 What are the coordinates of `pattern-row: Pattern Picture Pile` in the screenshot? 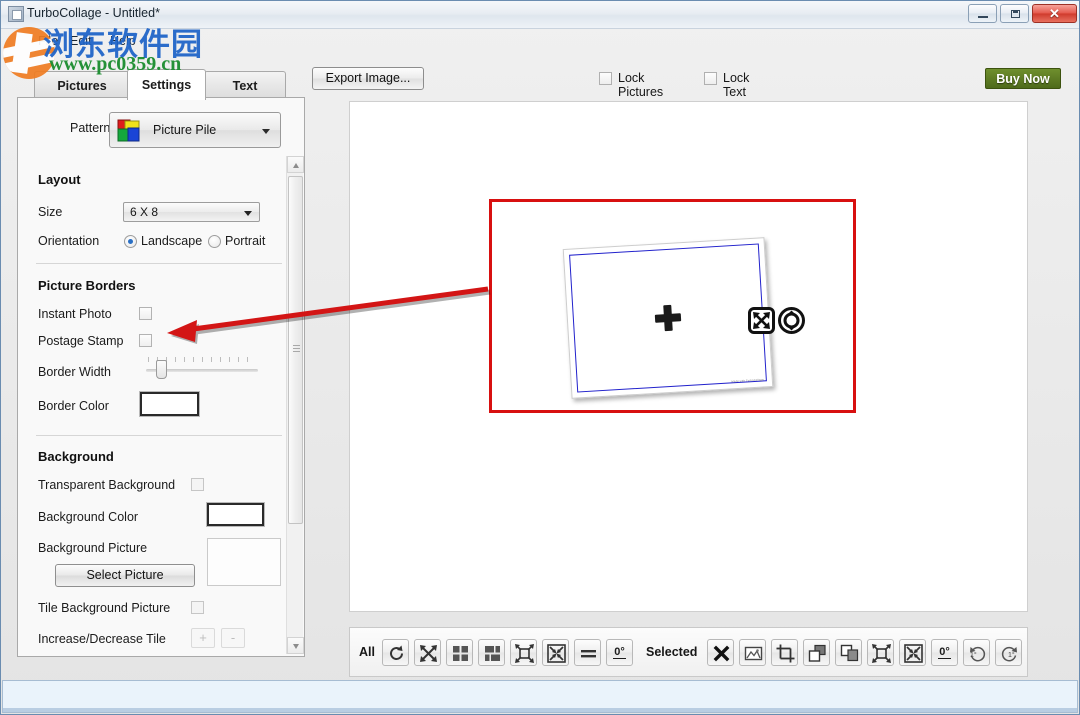 It's located at (153, 130).